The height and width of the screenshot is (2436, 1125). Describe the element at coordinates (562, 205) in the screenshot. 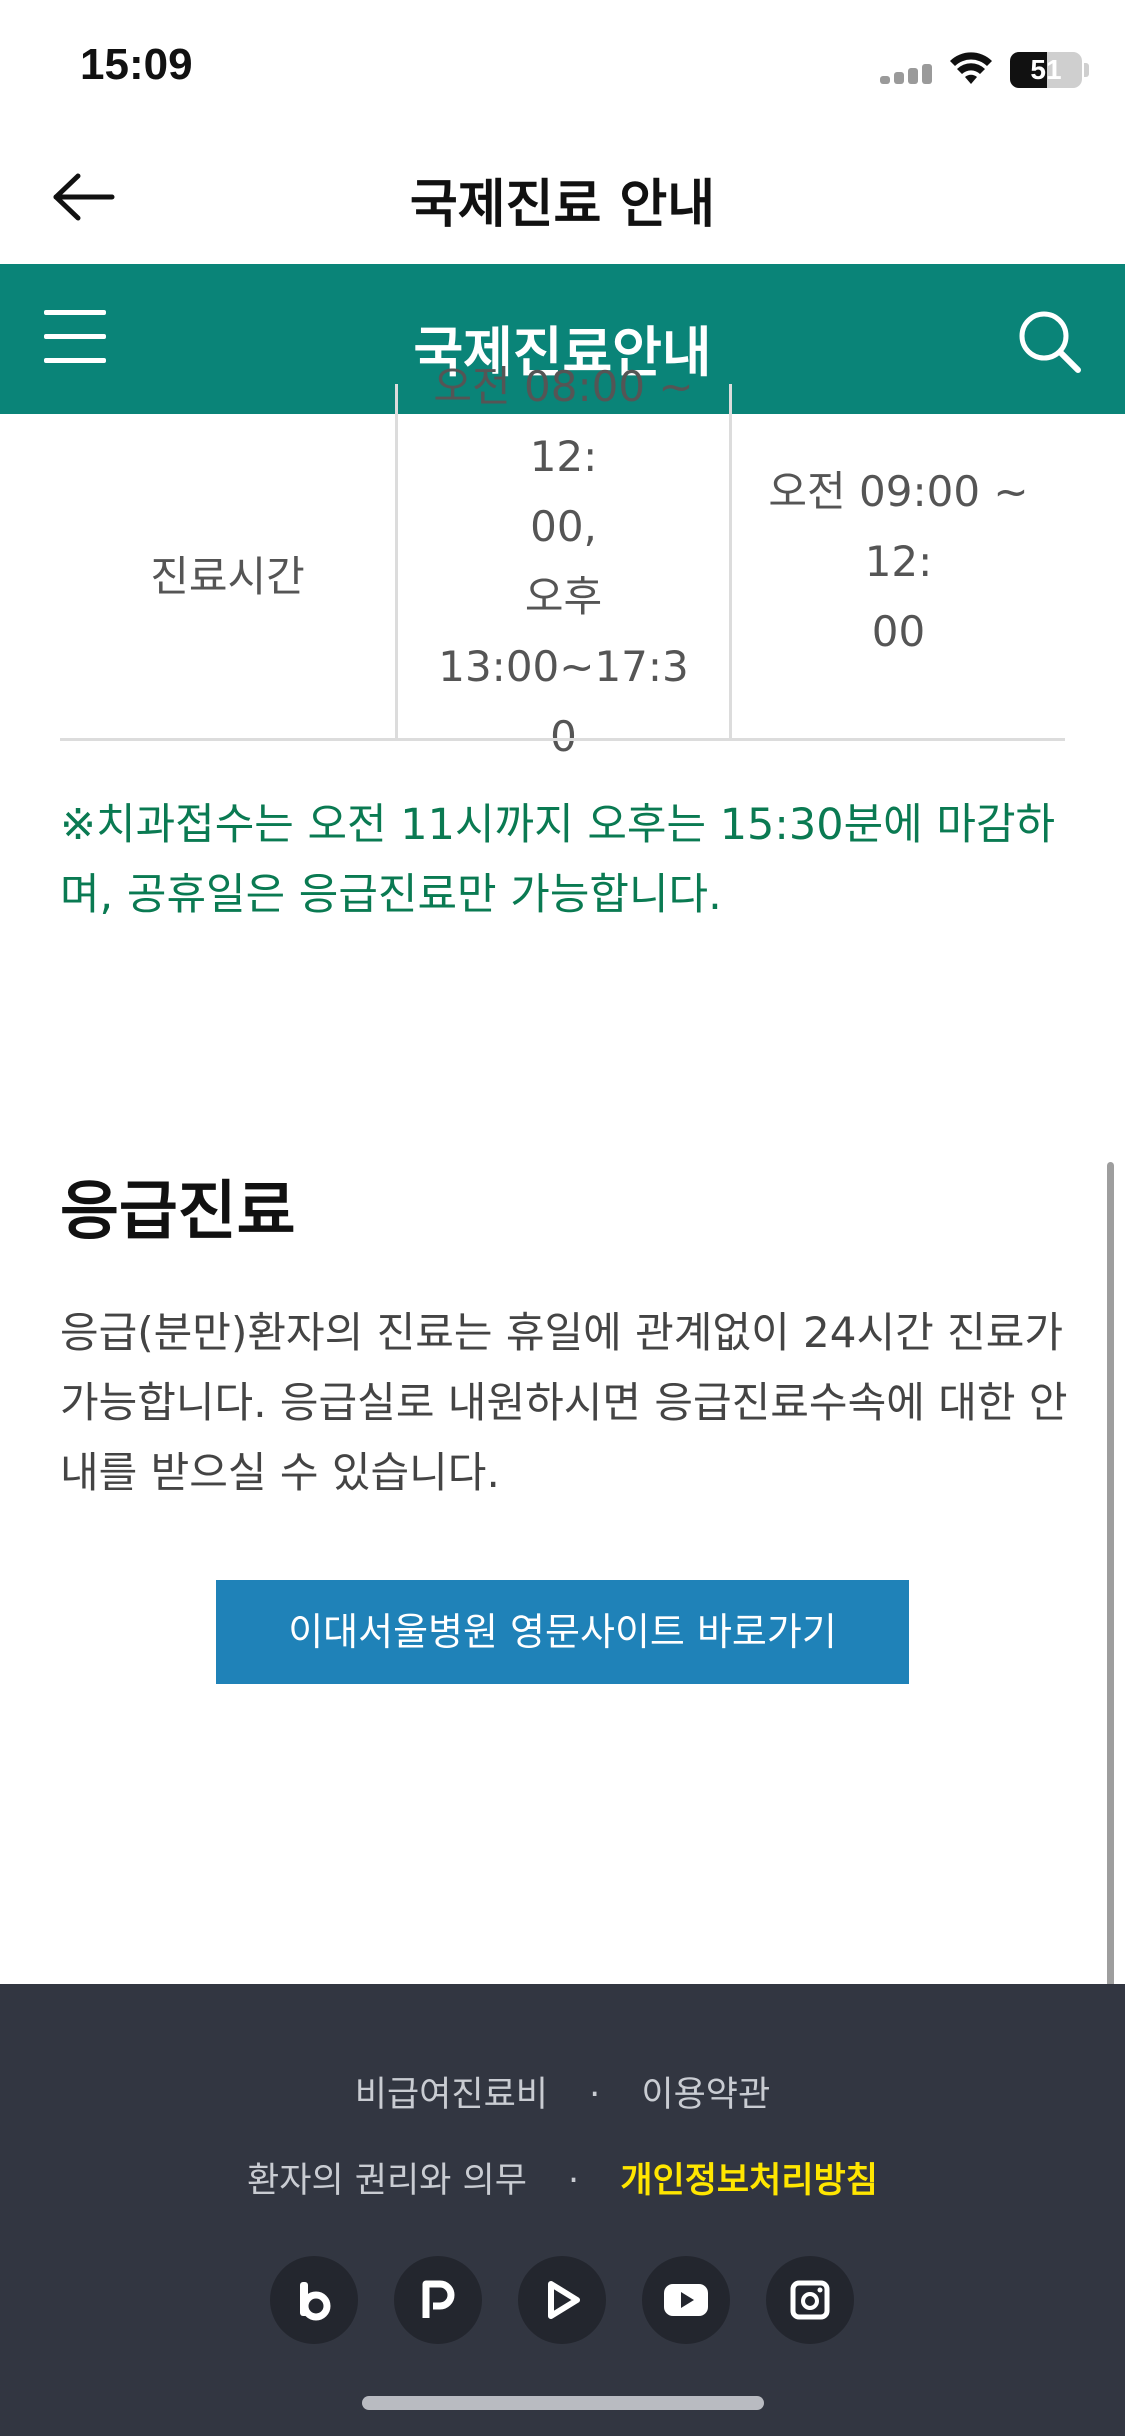

I see `page-title: 국제진료 안내` at that location.